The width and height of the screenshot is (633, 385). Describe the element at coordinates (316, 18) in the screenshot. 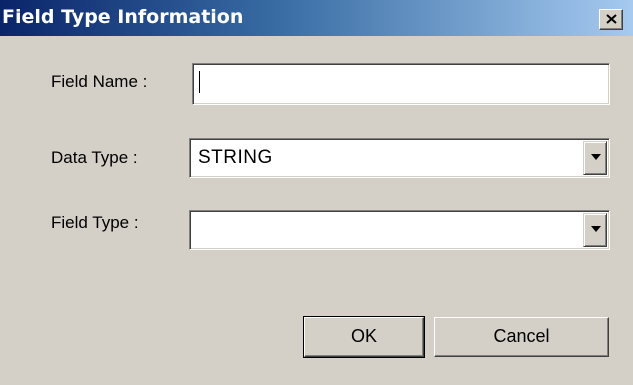

I see `title-bar: Field Type Information` at that location.